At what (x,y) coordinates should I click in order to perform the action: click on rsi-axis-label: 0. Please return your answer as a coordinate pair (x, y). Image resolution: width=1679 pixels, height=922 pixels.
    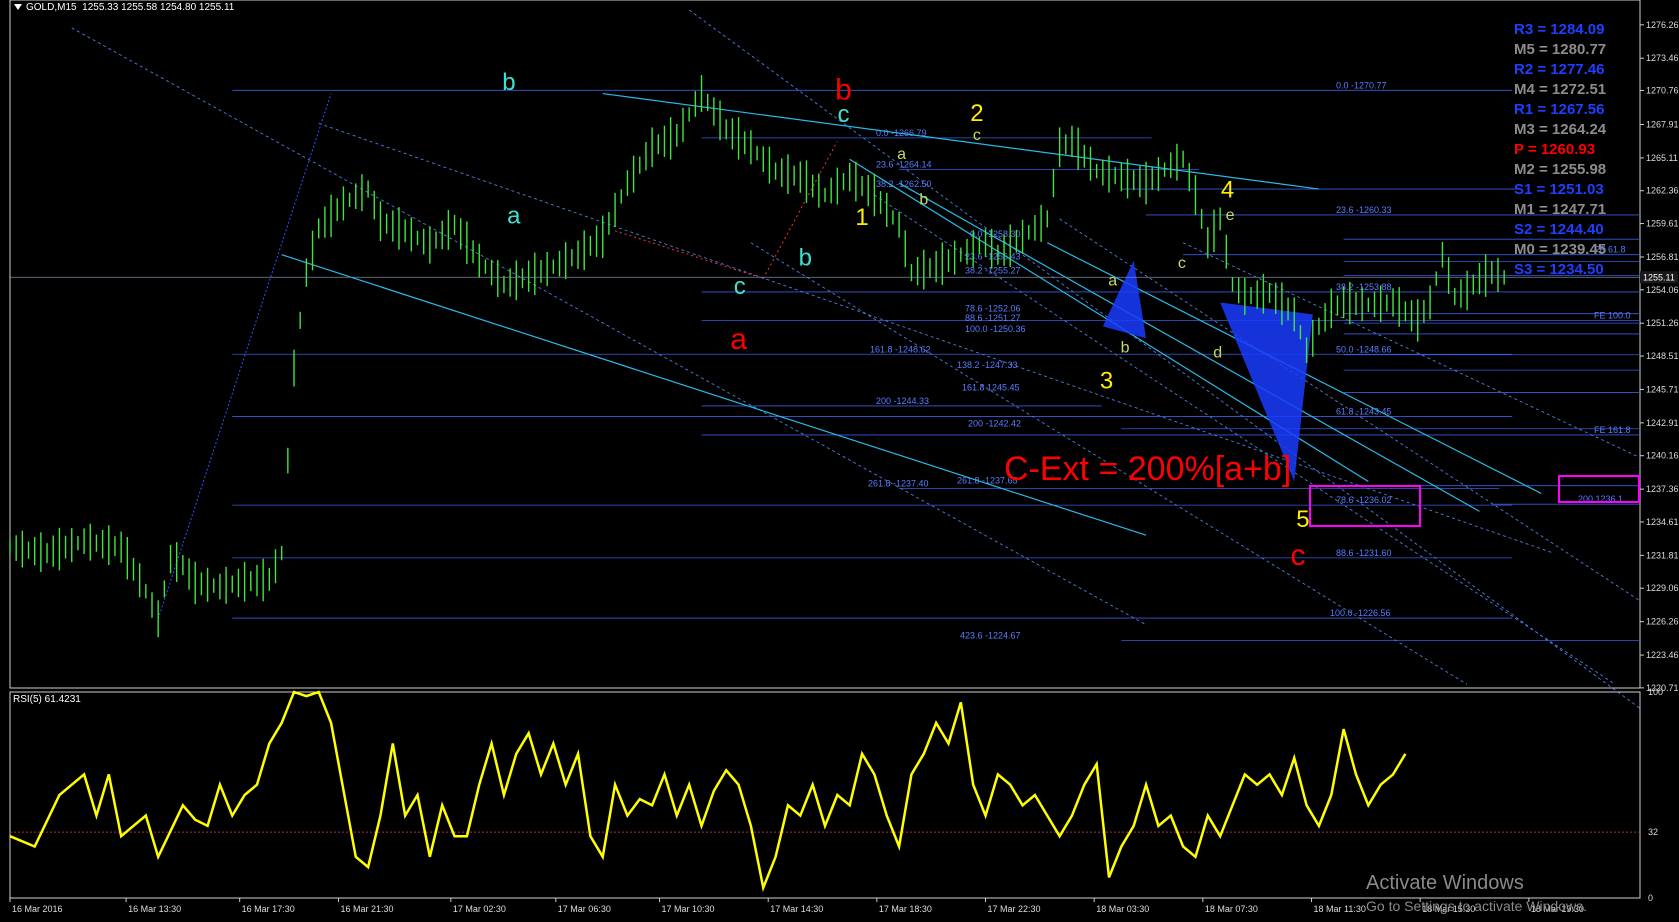
    Looking at the image, I should click on (1650, 898).